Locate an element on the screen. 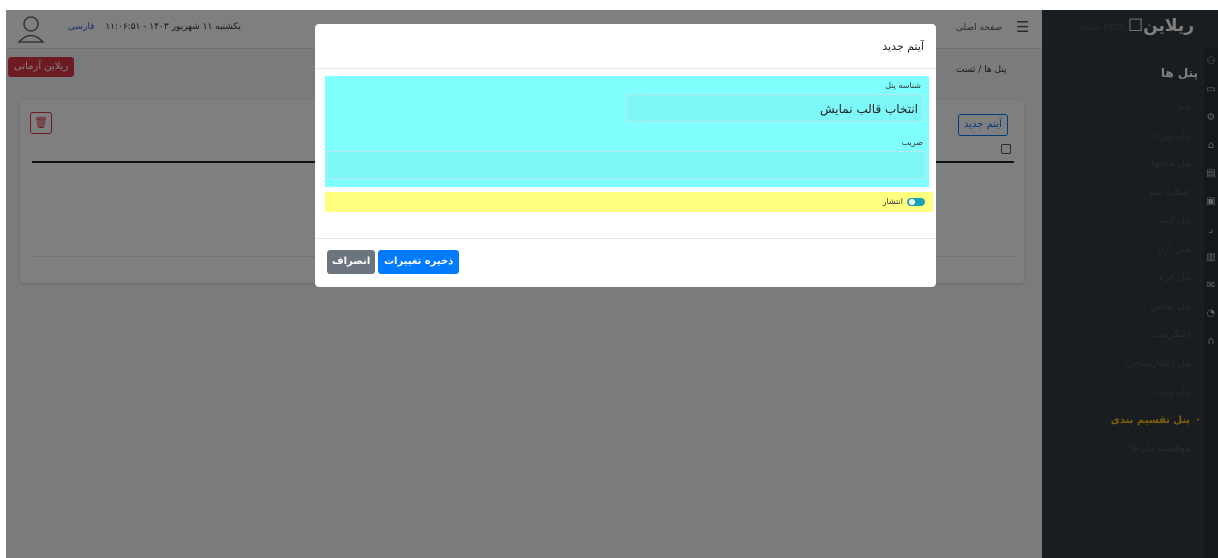 The width and height of the screenshot is (1218, 558). panel-id-label: شناسه پنل is located at coordinates (903, 85).